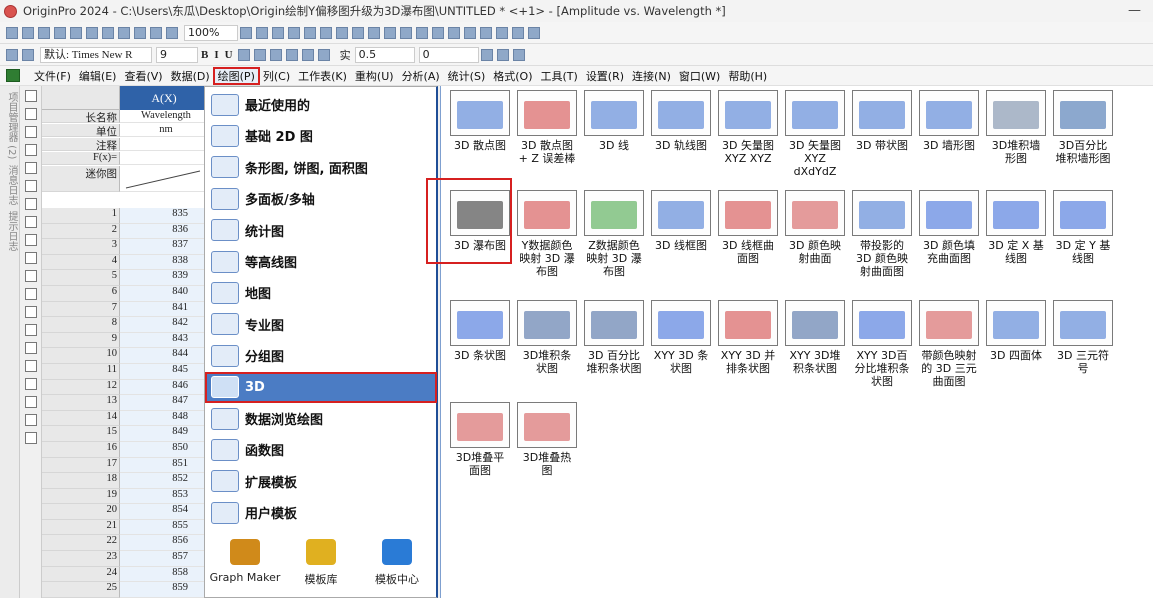  I want to click on new-workbook-icon, so click(44, 32).